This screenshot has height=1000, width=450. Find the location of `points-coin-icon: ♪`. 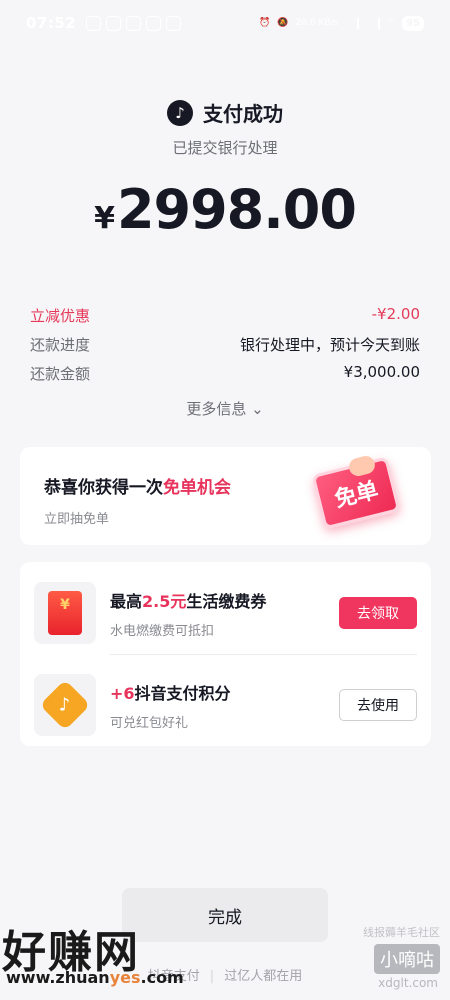

points-coin-icon: ♪ is located at coordinates (65, 705).